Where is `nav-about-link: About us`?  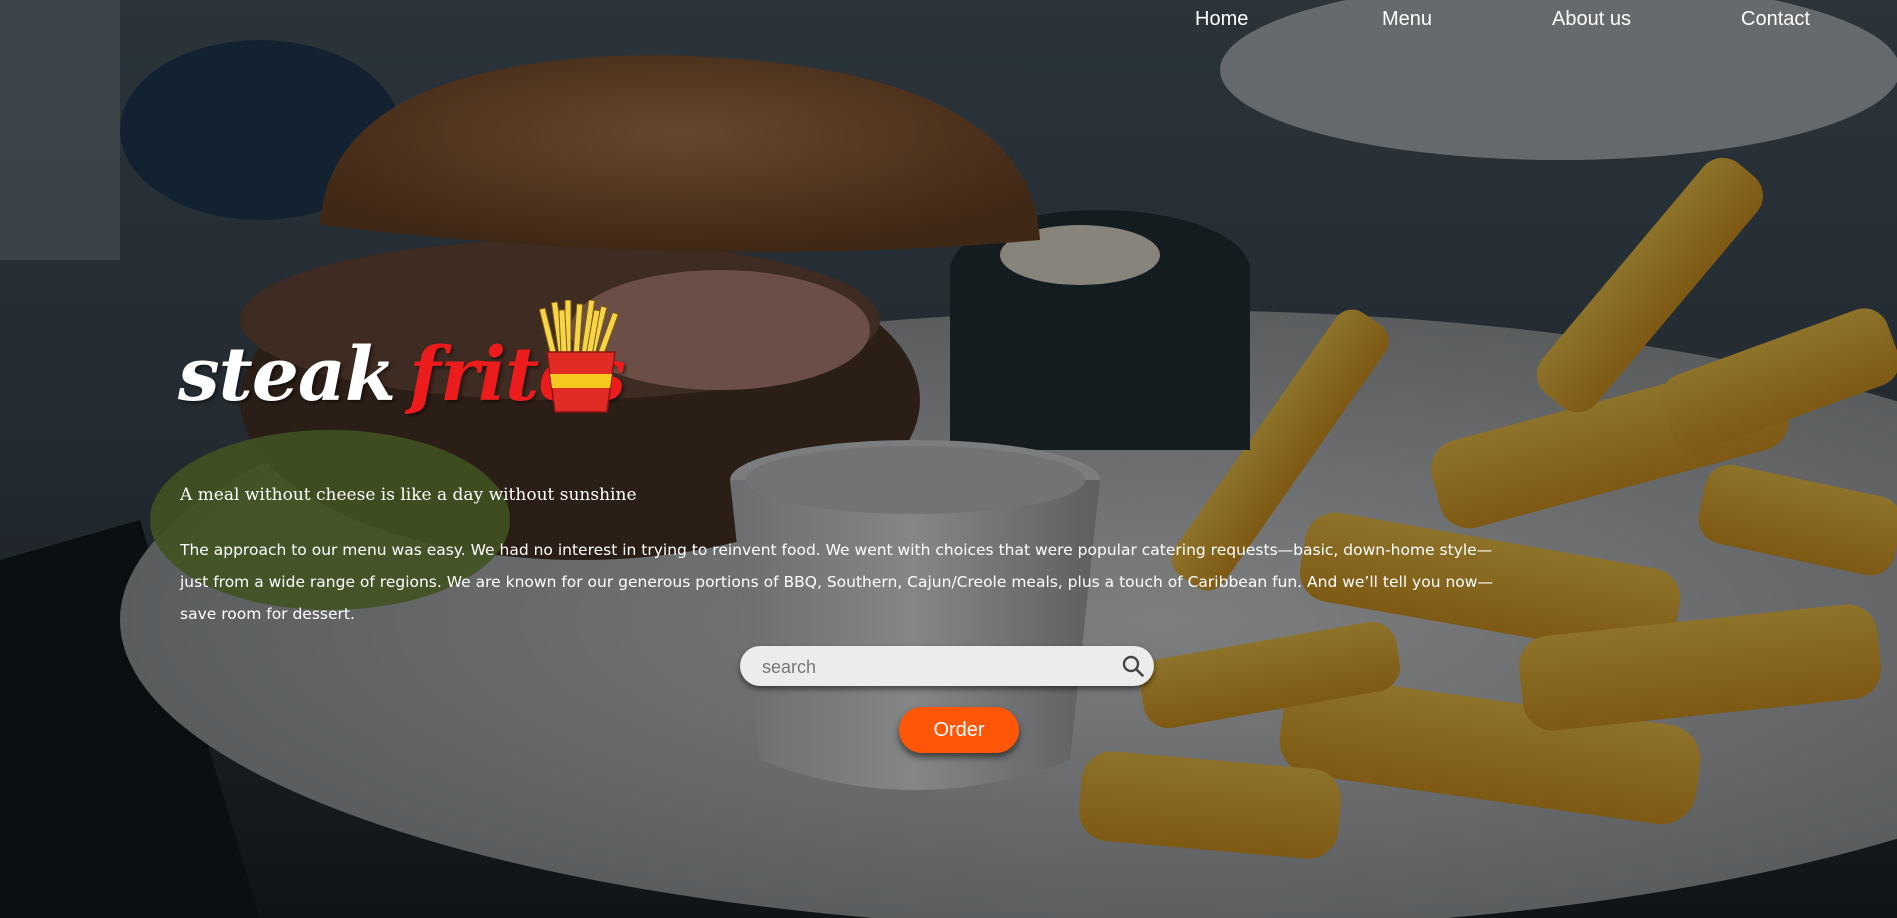 nav-about-link: About us is located at coordinates (1591, 19).